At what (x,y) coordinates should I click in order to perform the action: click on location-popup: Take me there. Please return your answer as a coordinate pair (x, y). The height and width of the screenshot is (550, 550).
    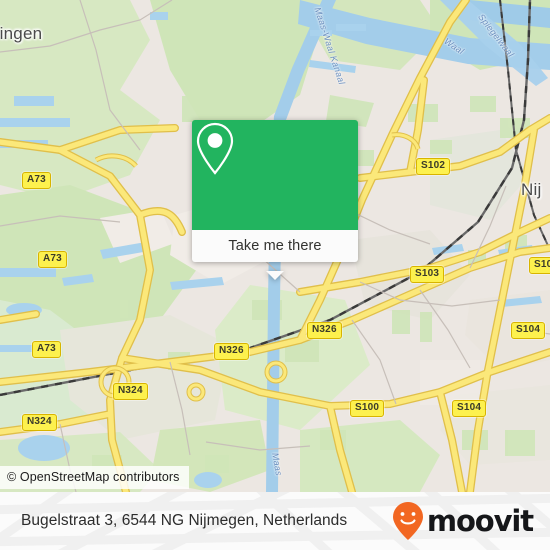
    Looking at the image, I should click on (275, 200).